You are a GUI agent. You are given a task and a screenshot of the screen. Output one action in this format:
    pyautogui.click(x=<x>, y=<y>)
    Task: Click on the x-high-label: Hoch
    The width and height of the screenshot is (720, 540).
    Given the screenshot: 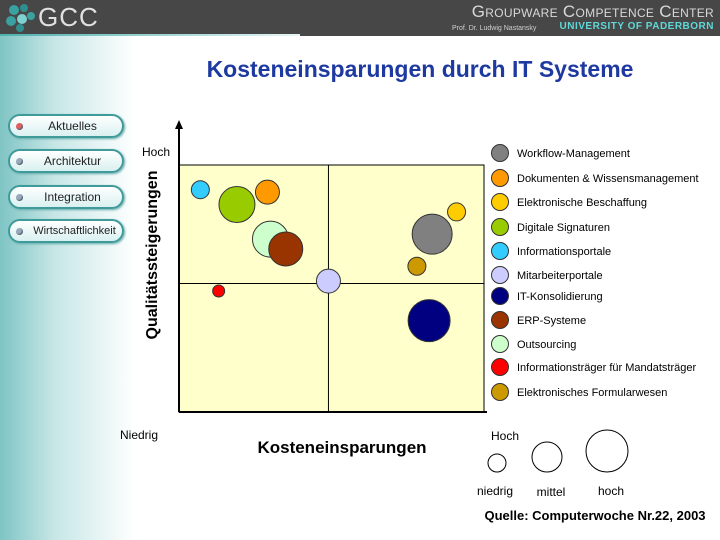 What is the action you would take?
    pyautogui.click(x=505, y=436)
    